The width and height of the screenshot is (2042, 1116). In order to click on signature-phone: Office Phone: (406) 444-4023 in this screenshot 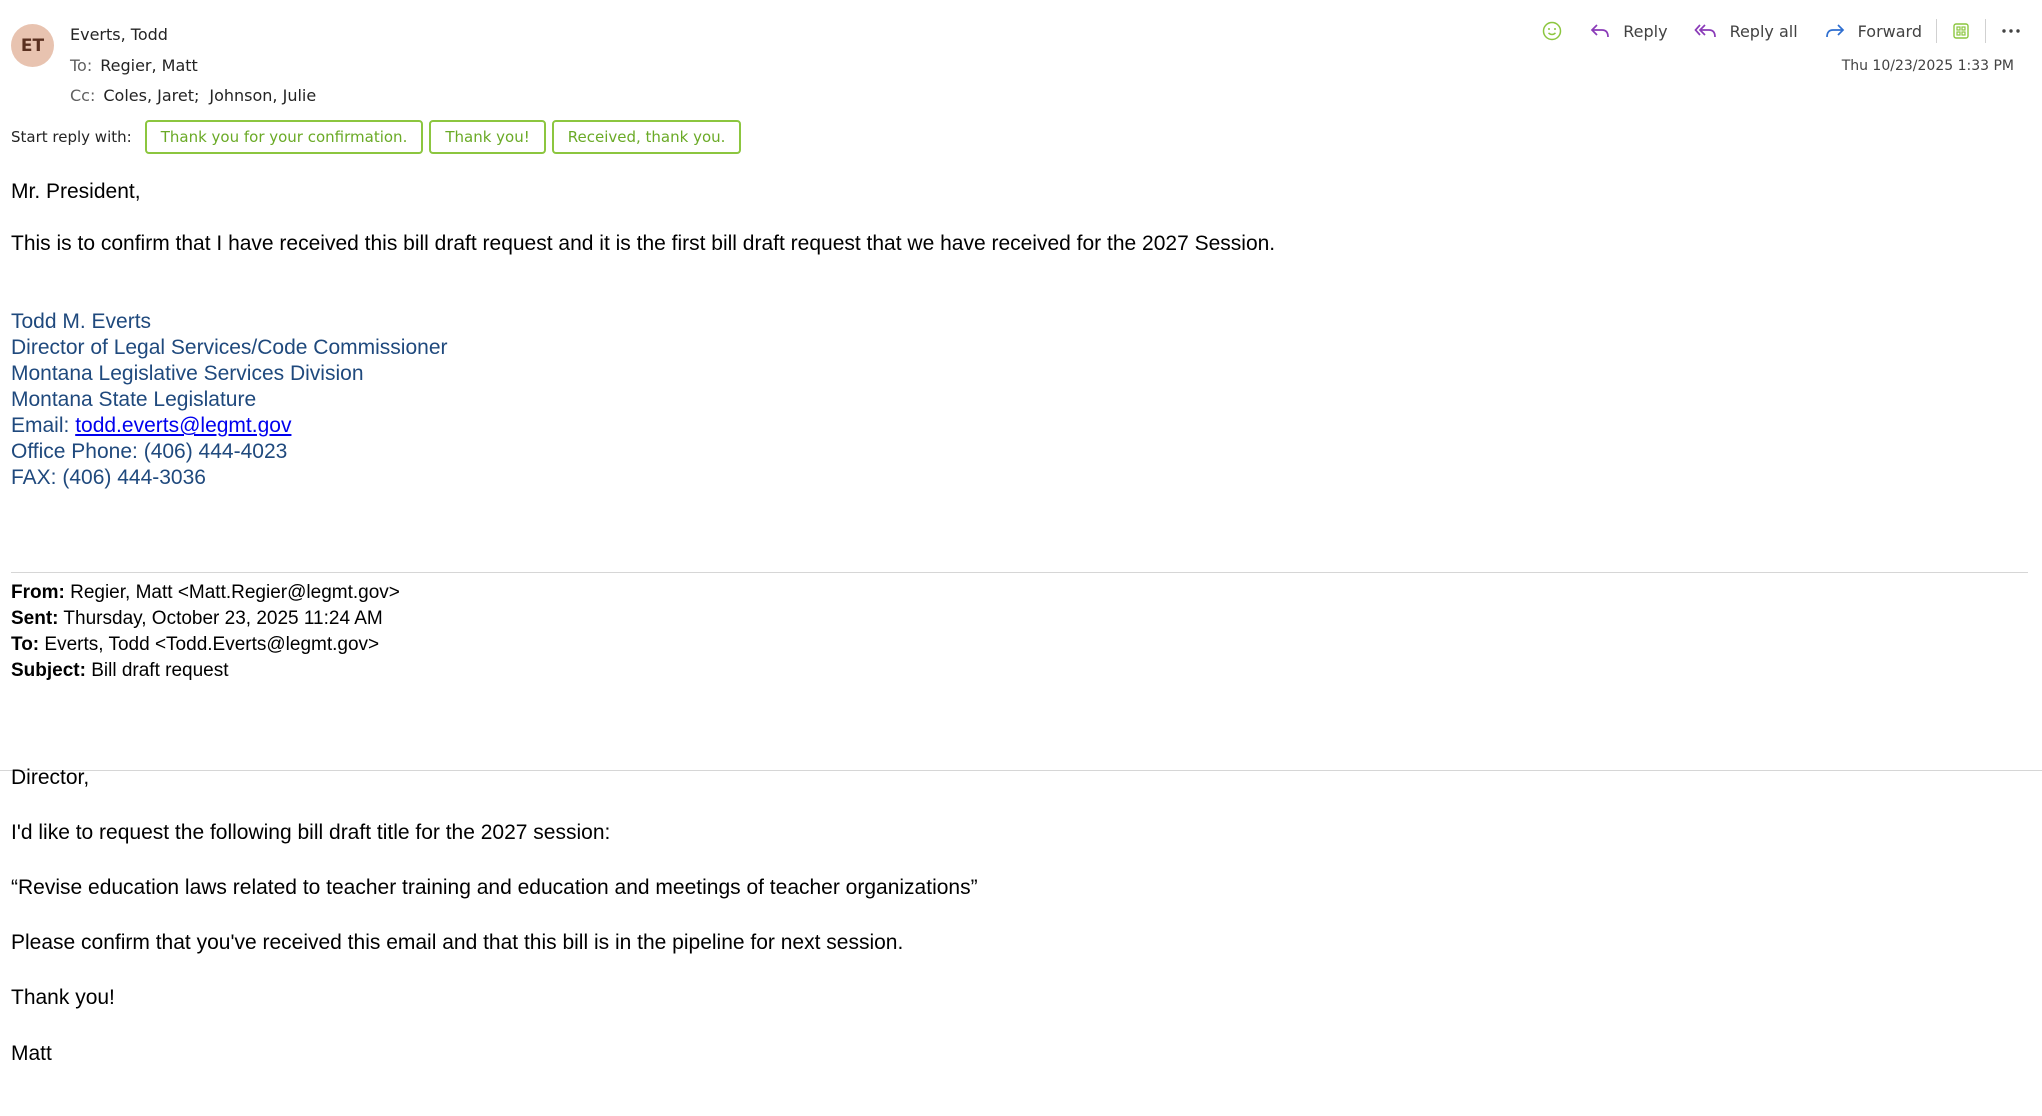, I will do `click(149, 451)`.